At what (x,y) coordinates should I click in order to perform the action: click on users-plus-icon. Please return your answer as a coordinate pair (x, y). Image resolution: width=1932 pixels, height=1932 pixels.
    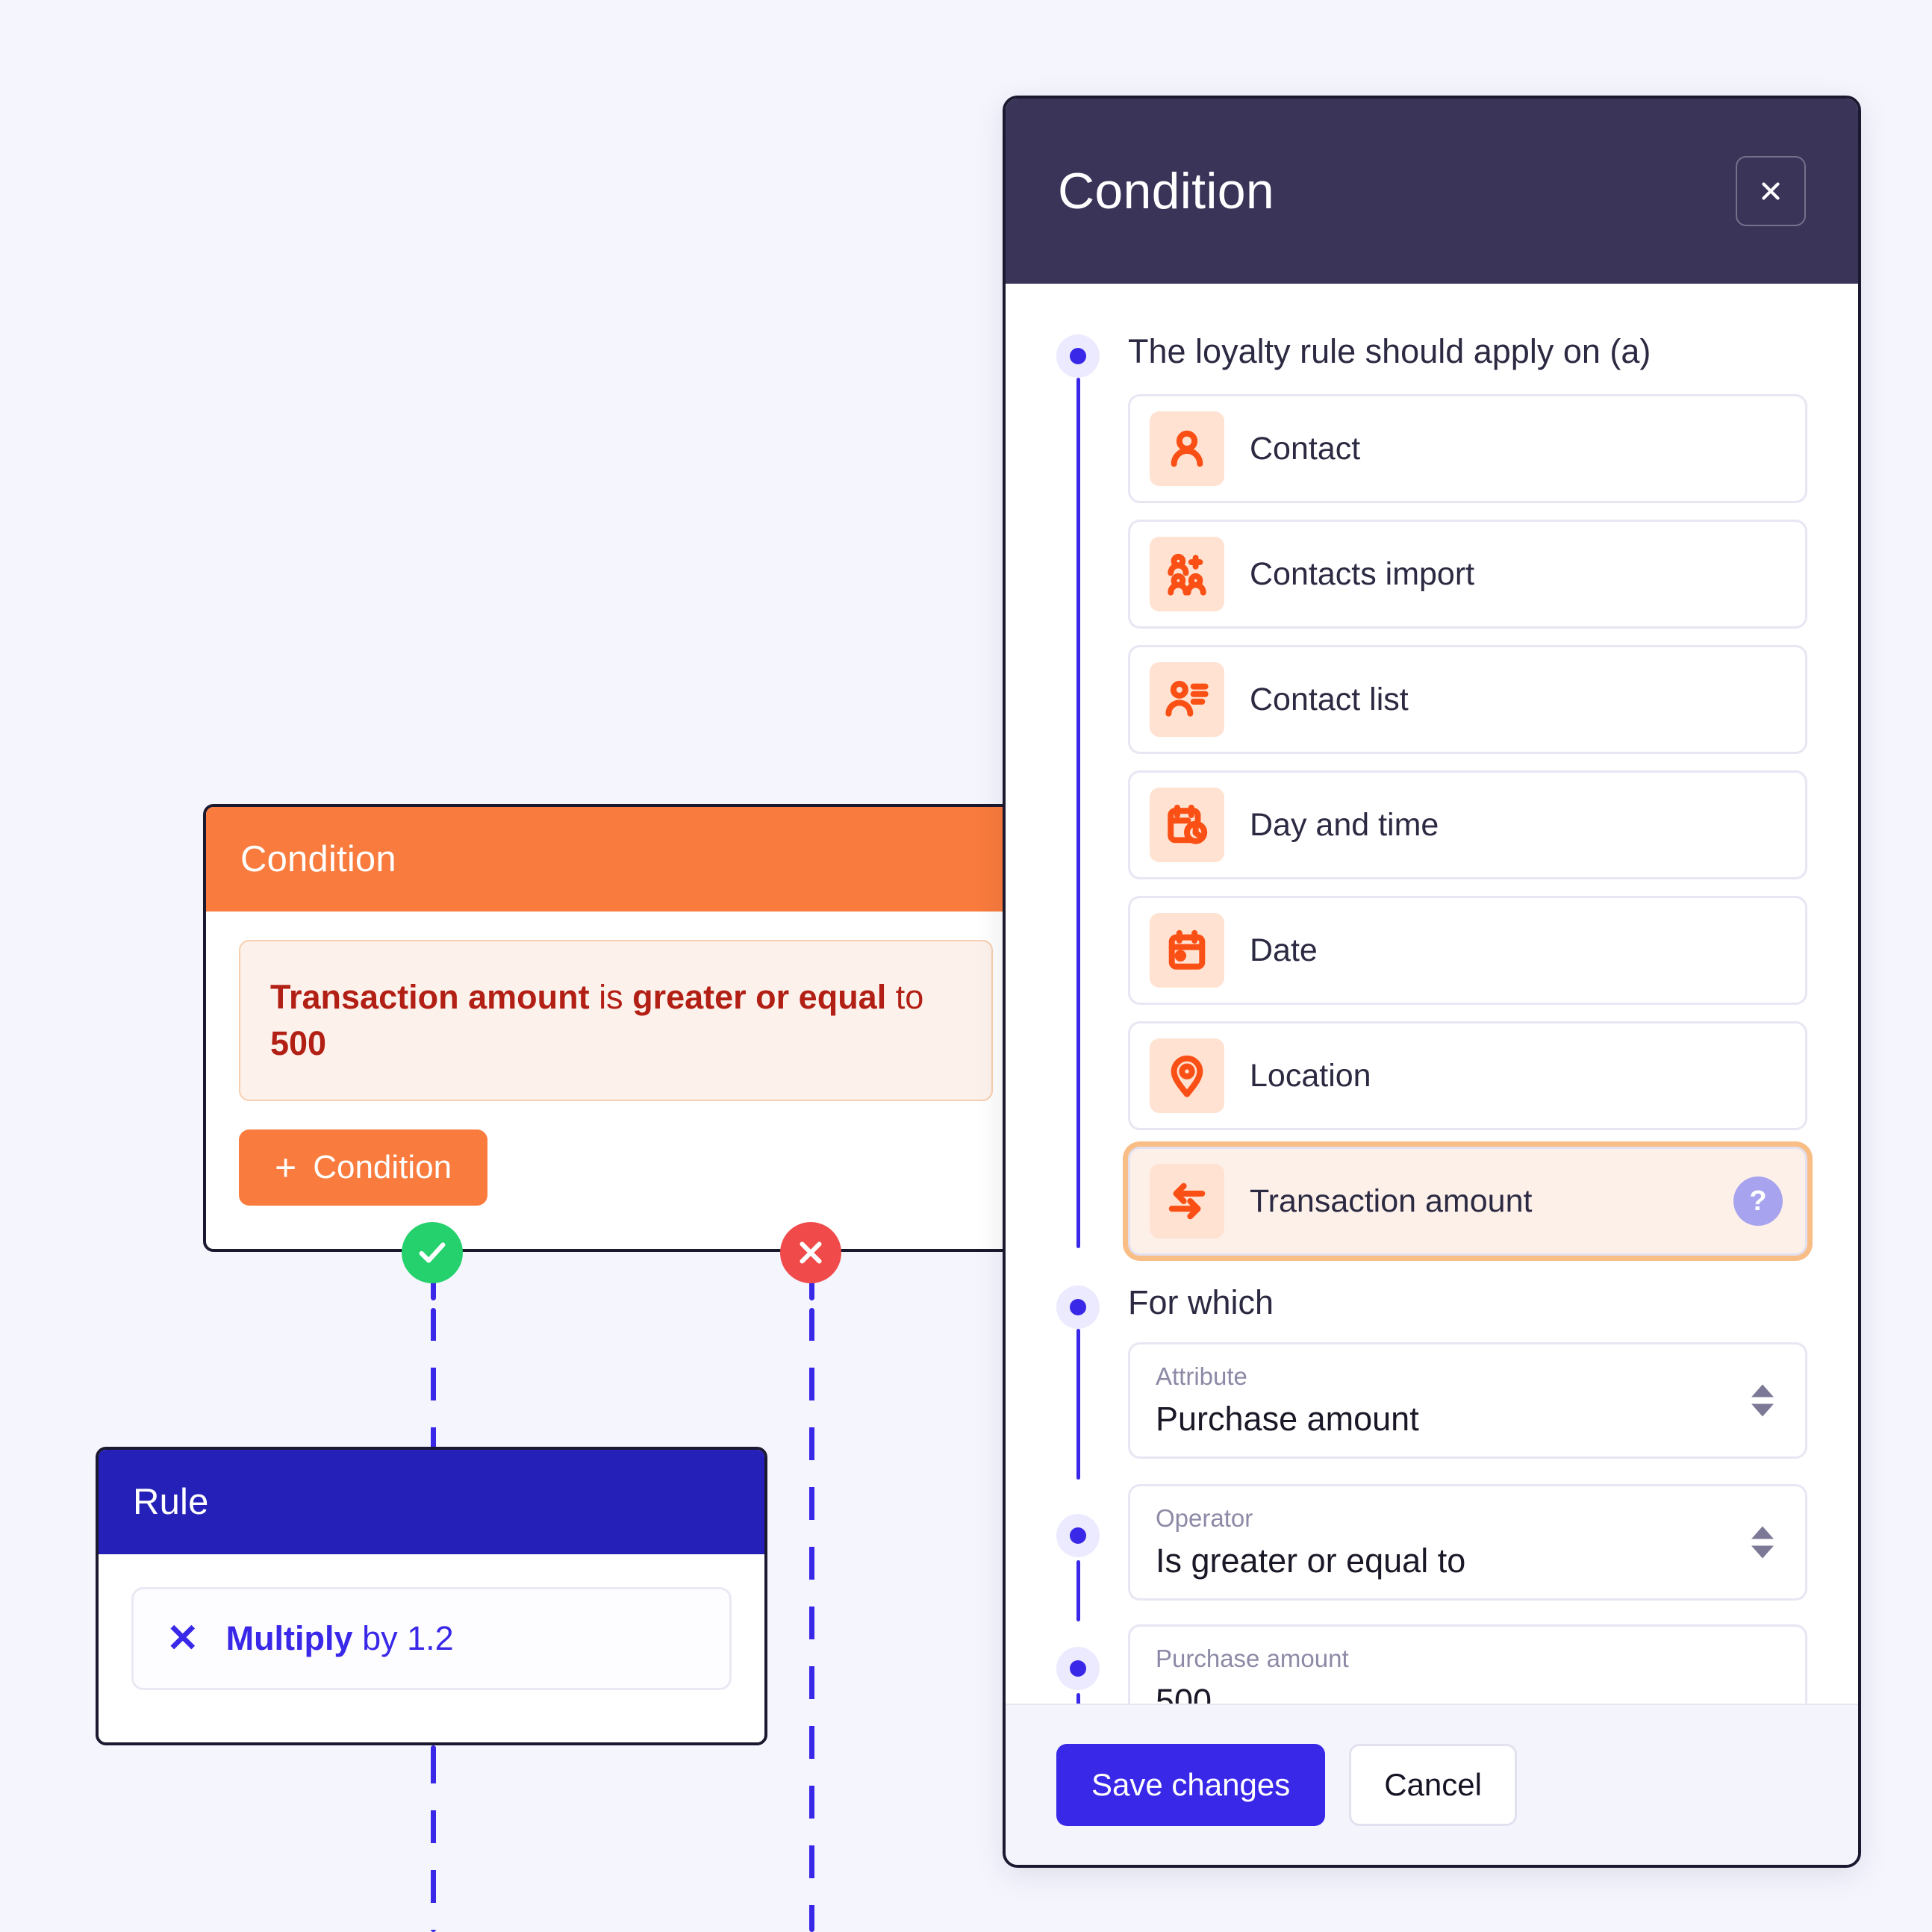
    Looking at the image, I should click on (1187, 574).